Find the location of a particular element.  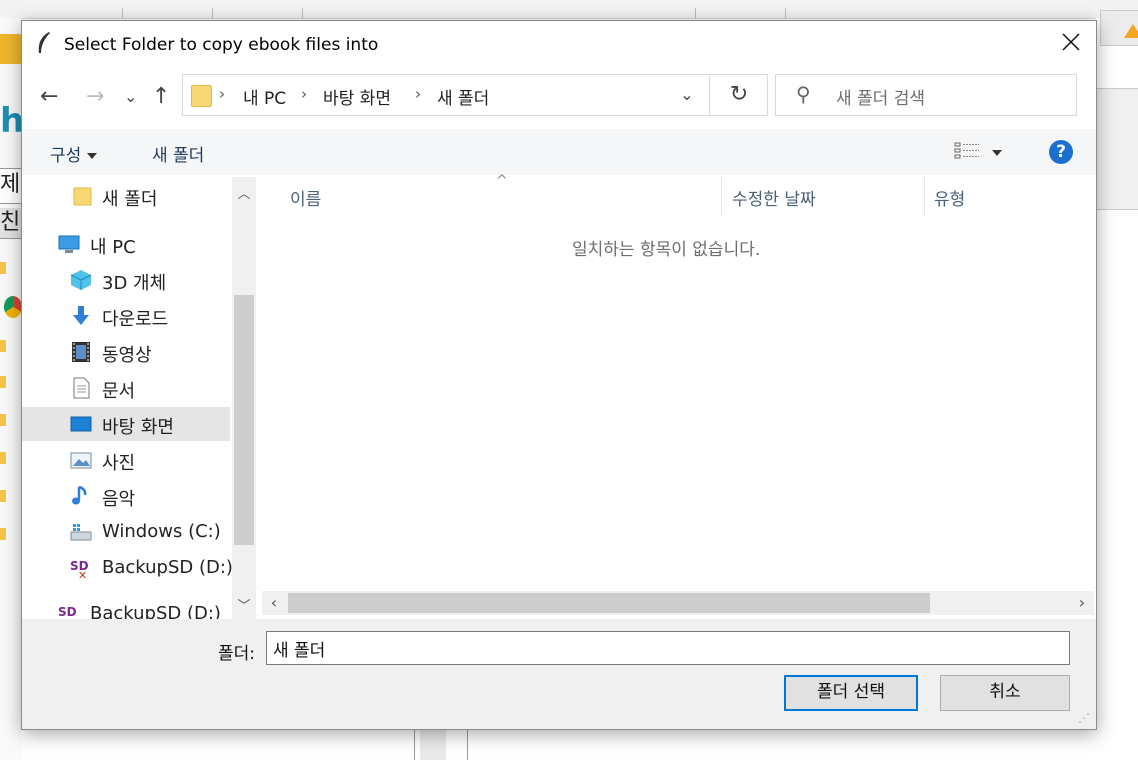

nav-item-documents: 문서 is located at coordinates (126, 388).